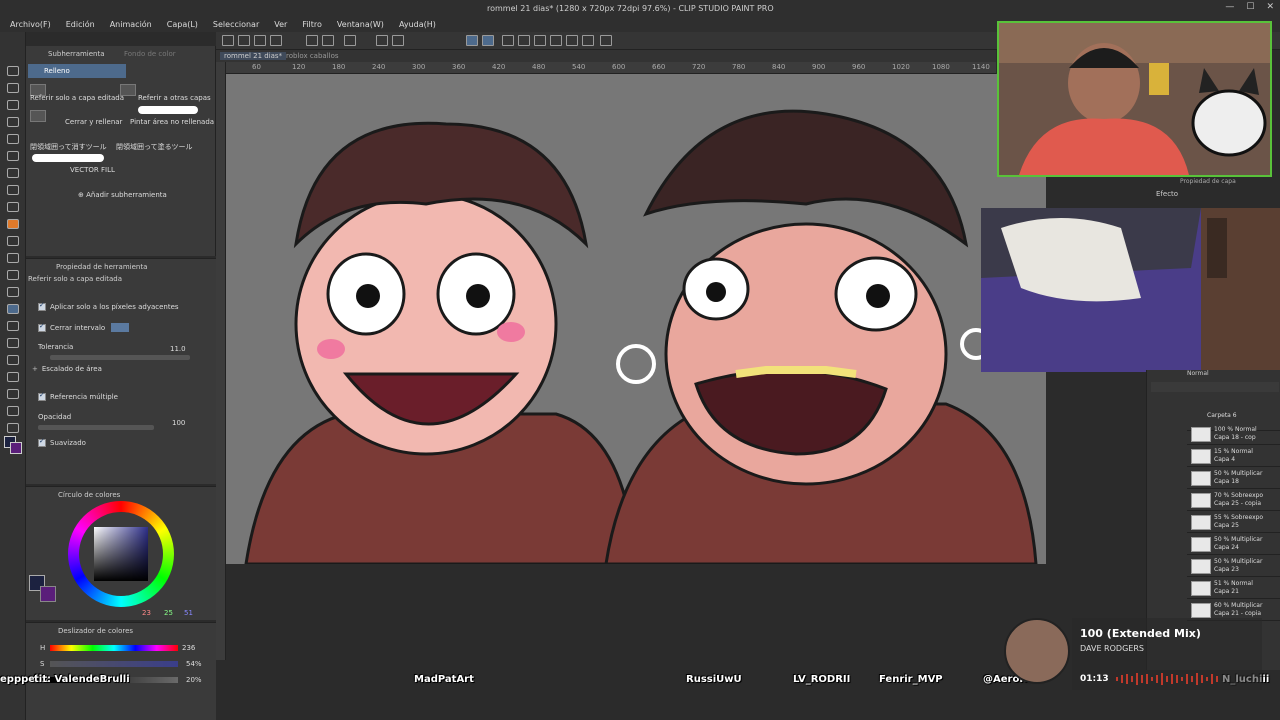 This screenshot has width=1280, height=720. Describe the element at coordinates (13, 173) in the screenshot. I see `eyedropper-icon` at that location.